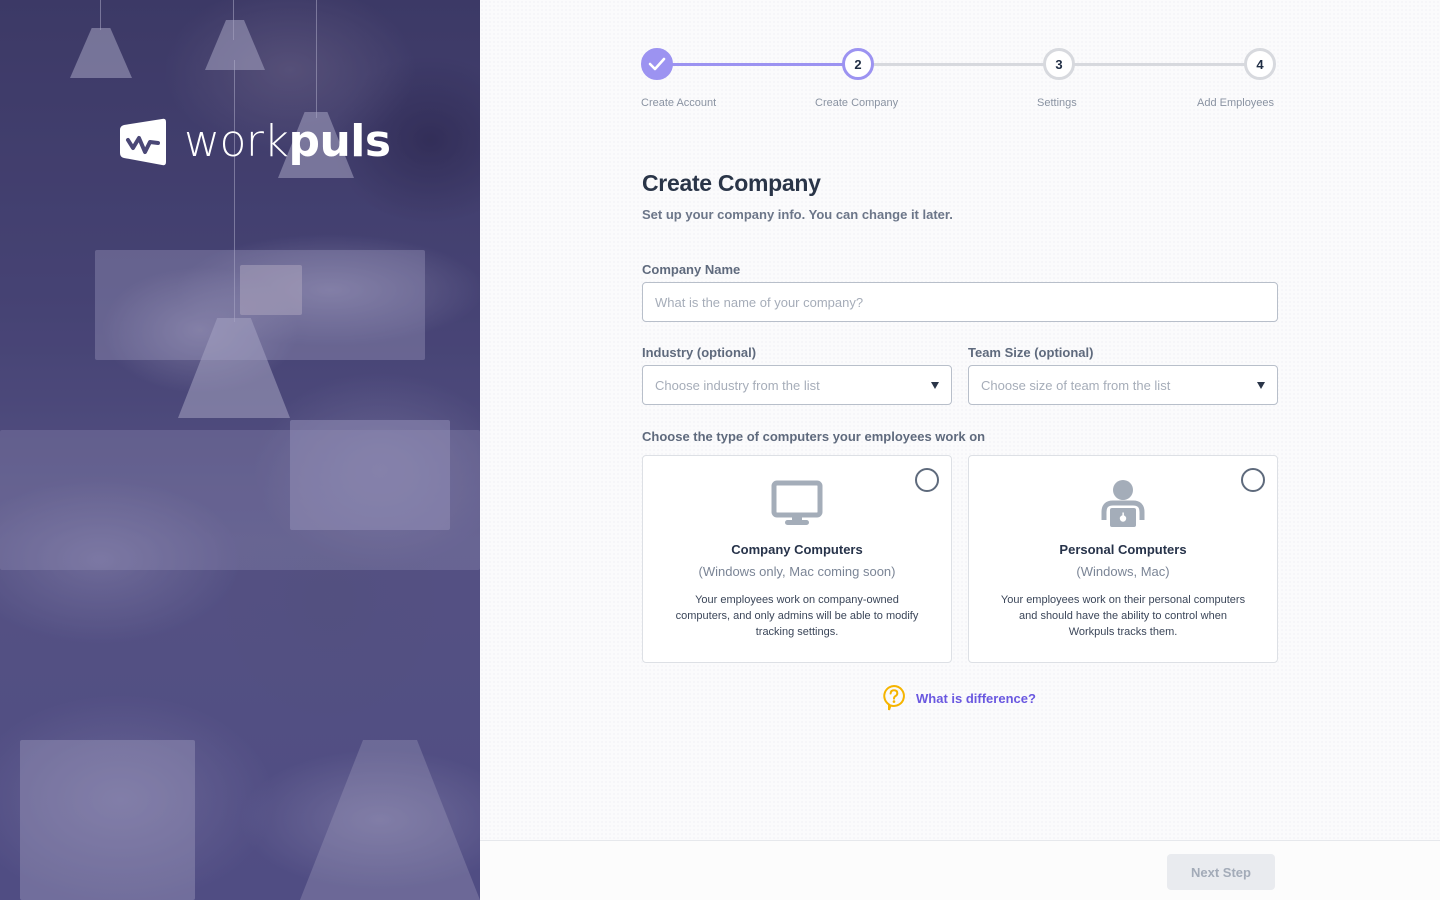 This screenshot has width=1440, height=900. I want to click on personal-computers-sub: (Windows, Mac), so click(1123, 571).